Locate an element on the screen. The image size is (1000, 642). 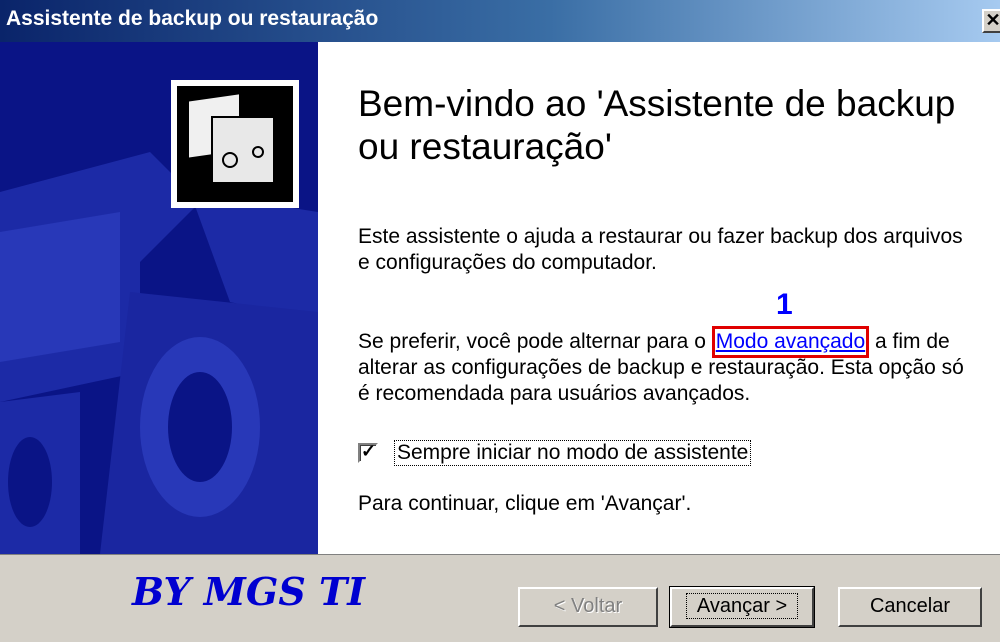
wizard-mode-checkbox: ✓ is located at coordinates (368, 452).